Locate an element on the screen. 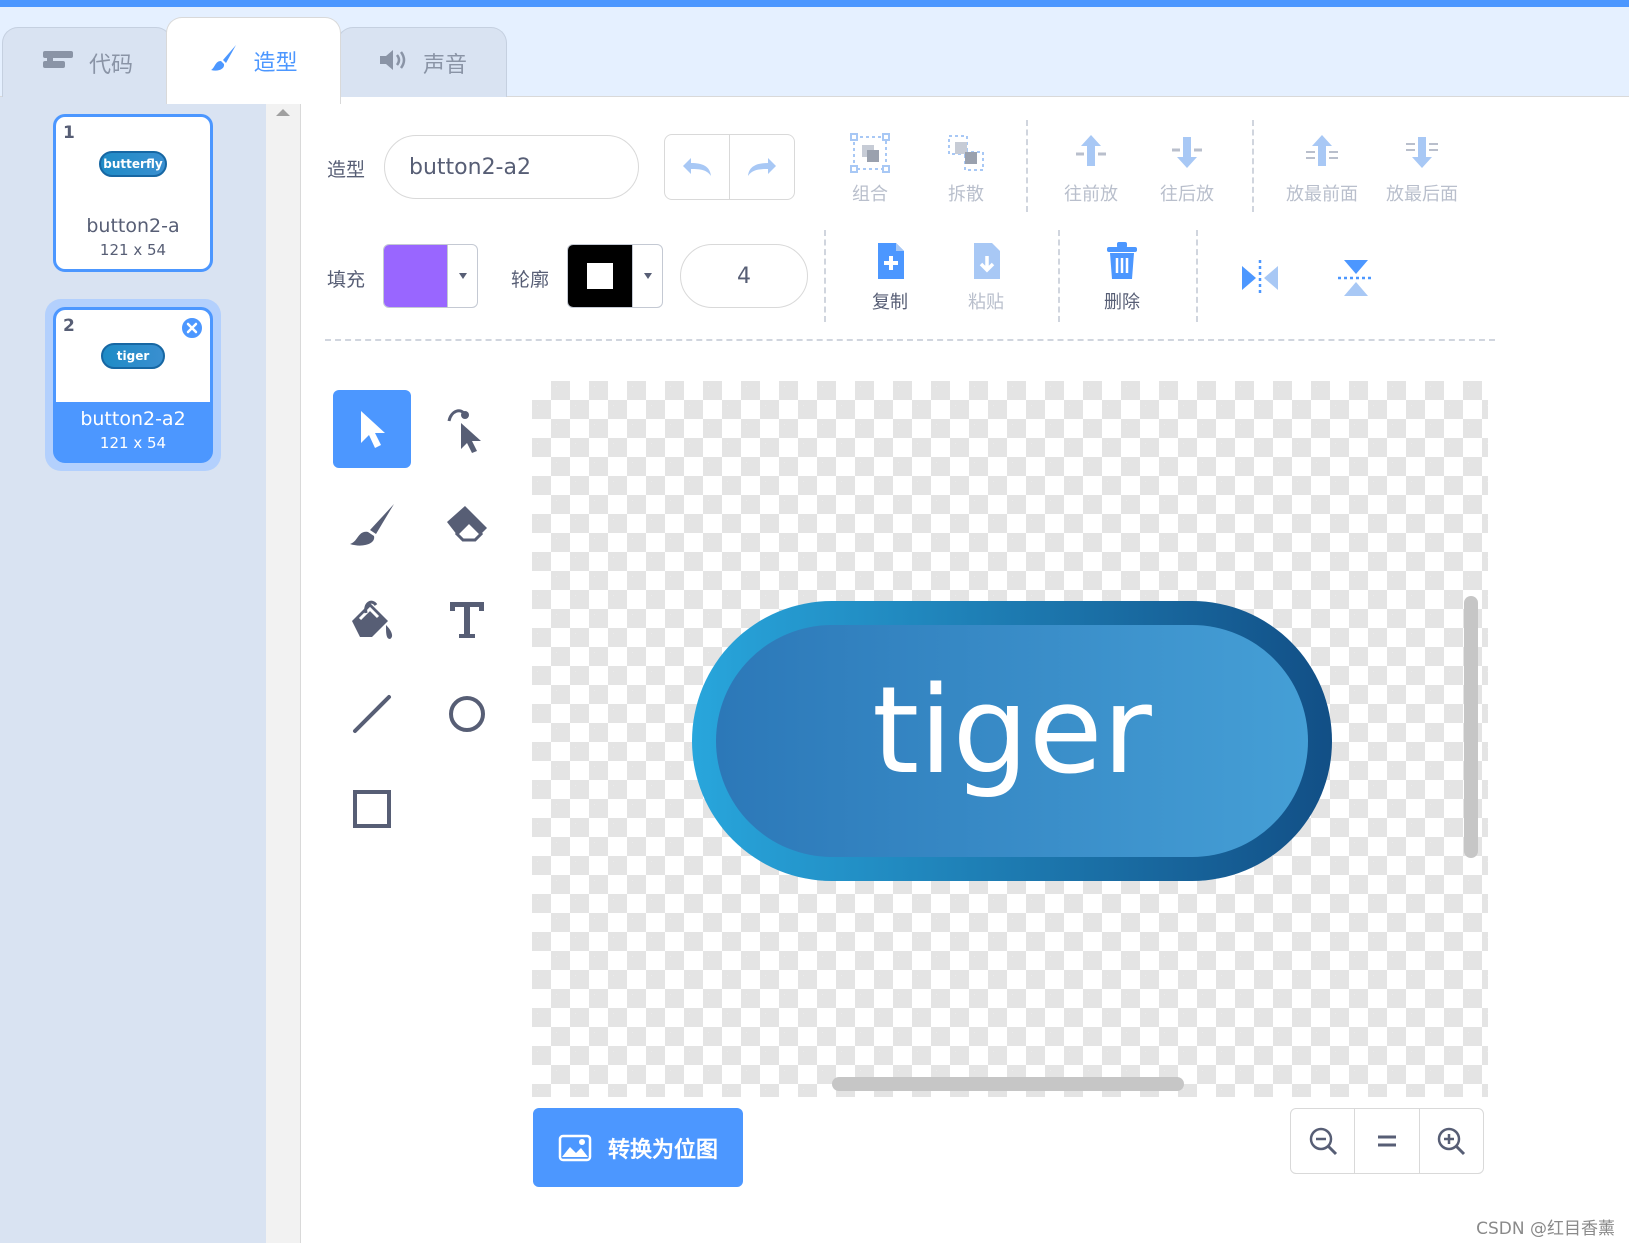 Image resolution: width=1629 pixels, height=1243 pixels. undo-icon is located at coordinates (697, 167).